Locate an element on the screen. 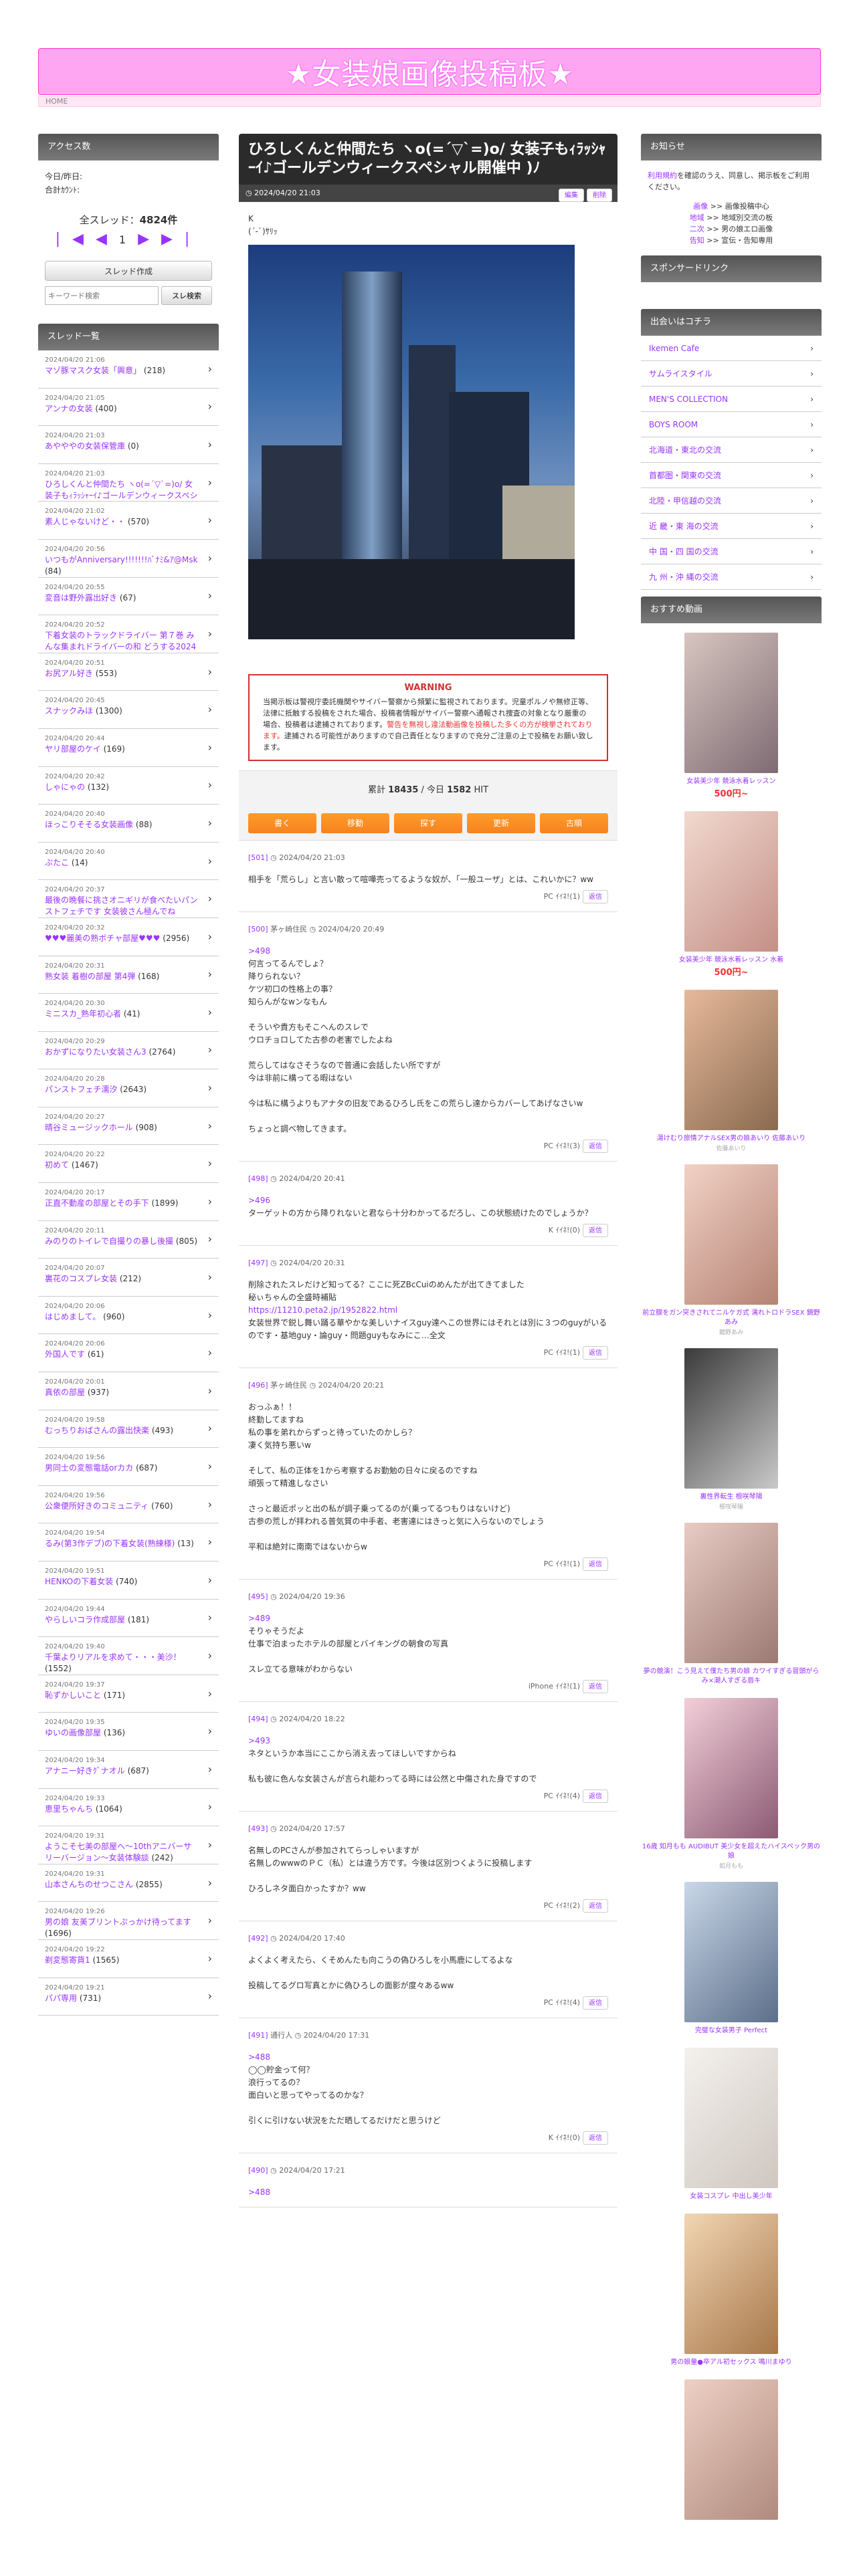  thread-list-item: 2024/04/20 20:06 外国人です (61) › is located at coordinates (128, 1353).